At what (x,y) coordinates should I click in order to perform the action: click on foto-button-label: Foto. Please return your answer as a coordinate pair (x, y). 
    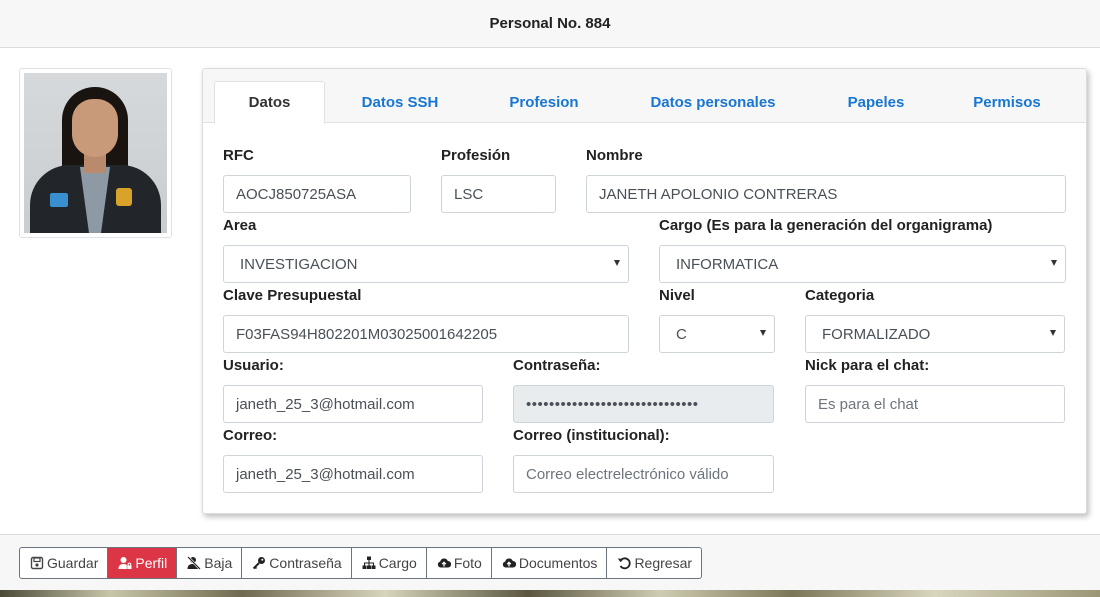
    Looking at the image, I should click on (467, 563).